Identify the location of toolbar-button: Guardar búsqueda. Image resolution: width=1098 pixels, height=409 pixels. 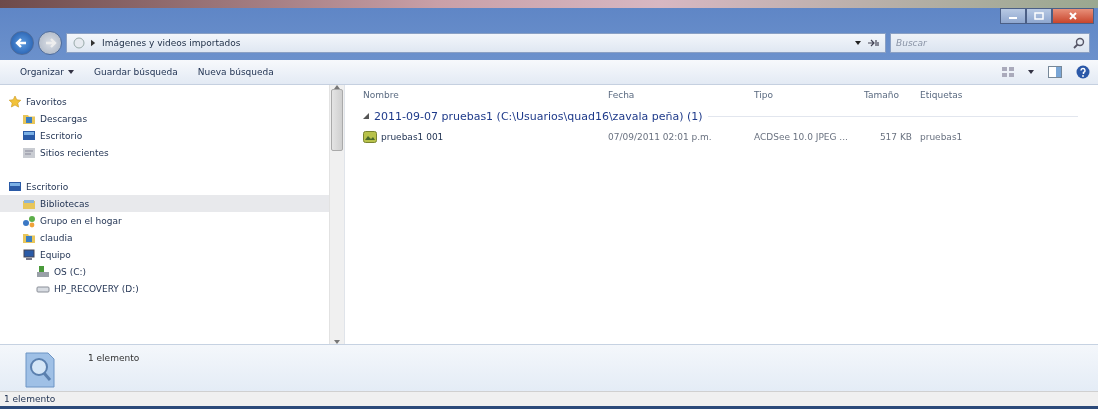
(136, 72).